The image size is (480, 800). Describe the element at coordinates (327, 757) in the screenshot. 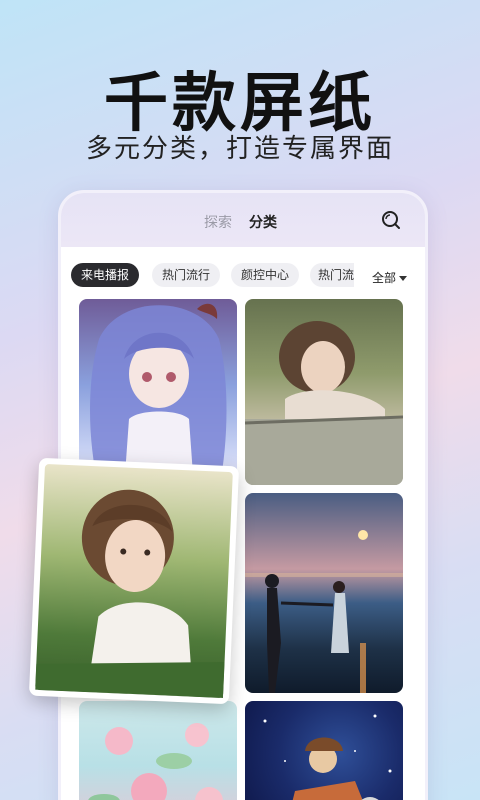

I see `space-pilot-image` at that location.